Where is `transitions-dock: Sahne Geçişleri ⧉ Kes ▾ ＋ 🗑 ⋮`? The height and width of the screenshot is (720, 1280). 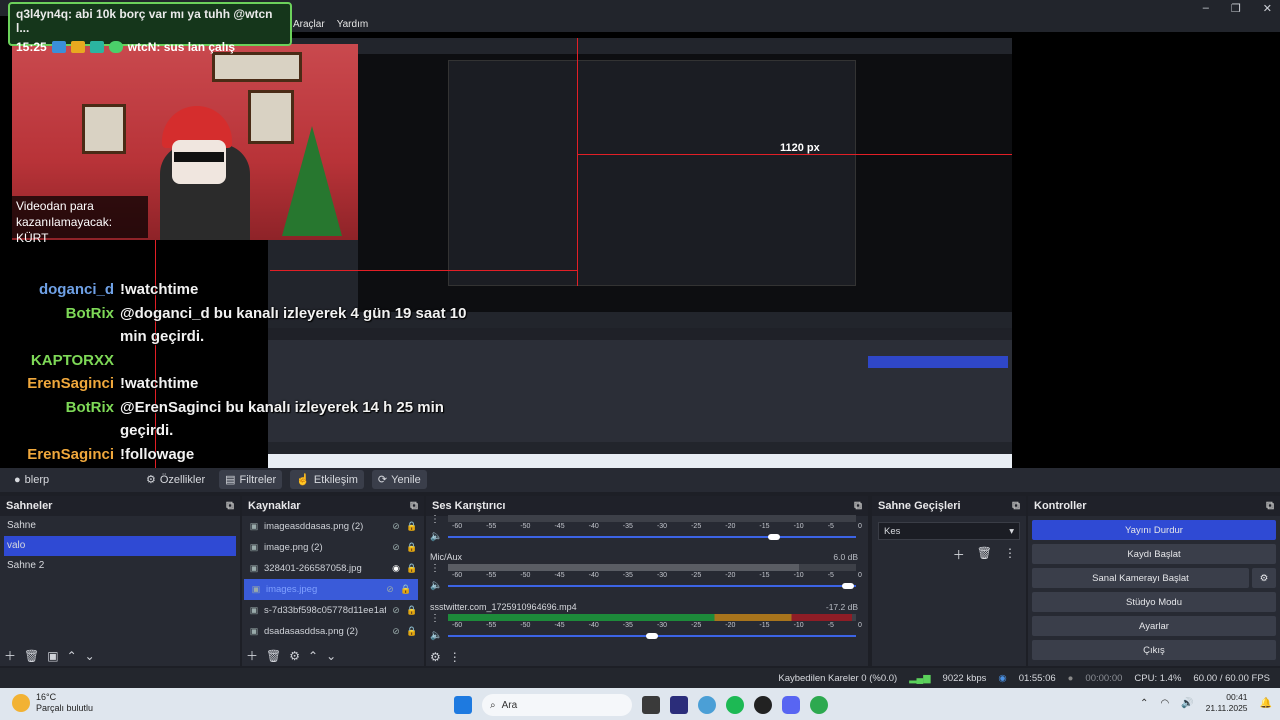 transitions-dock: Sahne Geçişleri ⧉ Kes ▾ ＋ 🗑 ⋮ is located at coordinates (949, 581).